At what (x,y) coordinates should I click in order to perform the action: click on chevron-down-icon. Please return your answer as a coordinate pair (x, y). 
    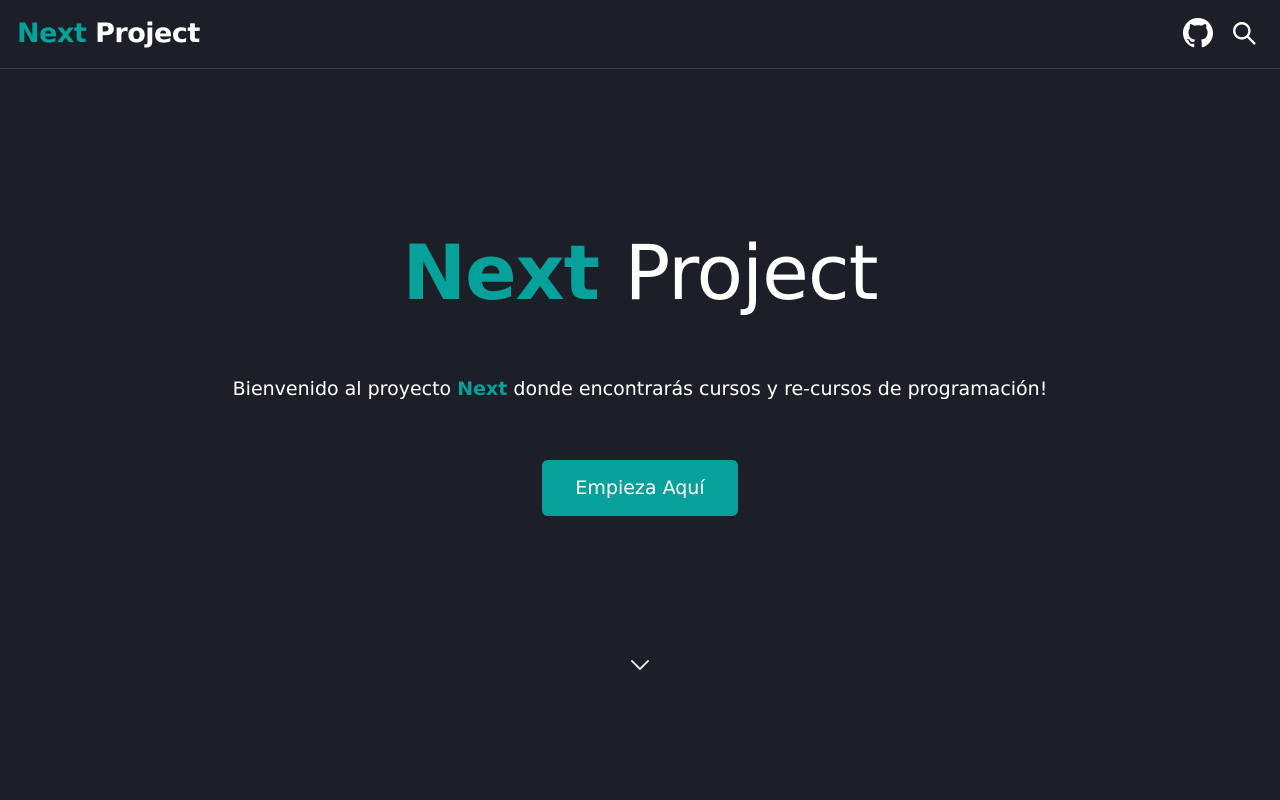
    Looking at the image, I should click on (640, 665).